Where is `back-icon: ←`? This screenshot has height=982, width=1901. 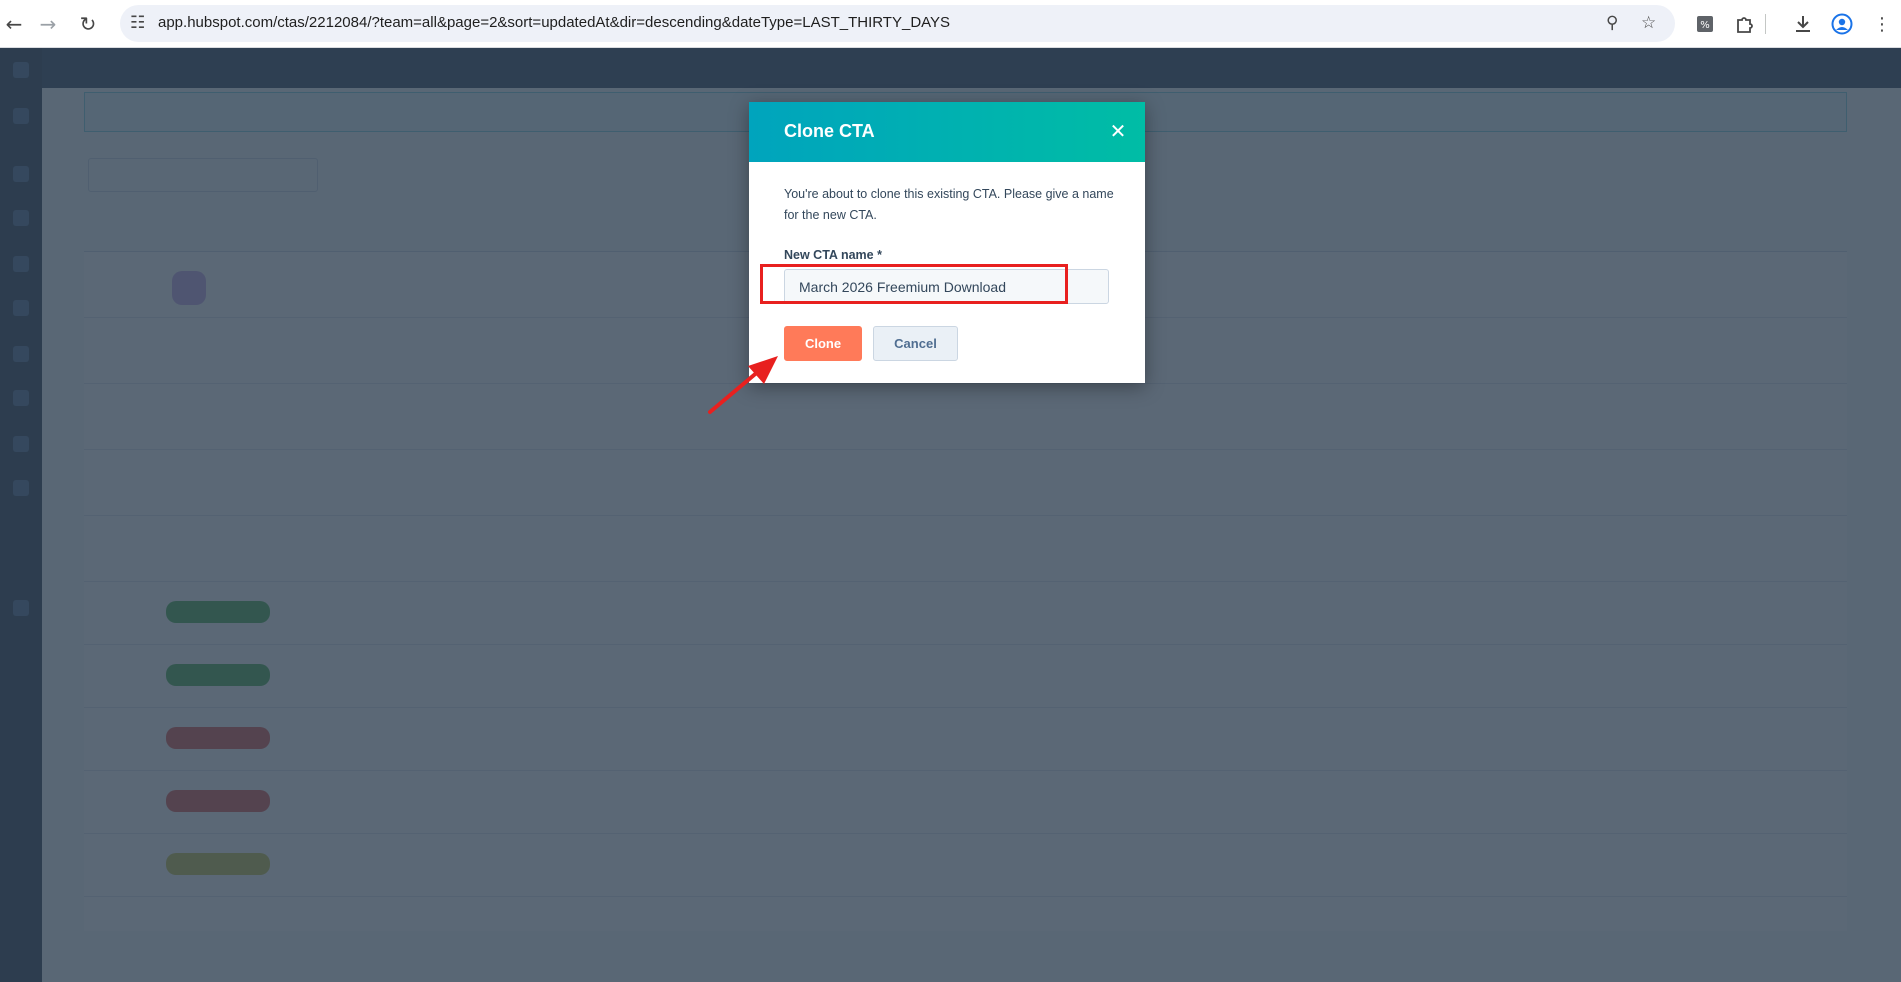 back-icon: ← is located at coordinates (14, 24).